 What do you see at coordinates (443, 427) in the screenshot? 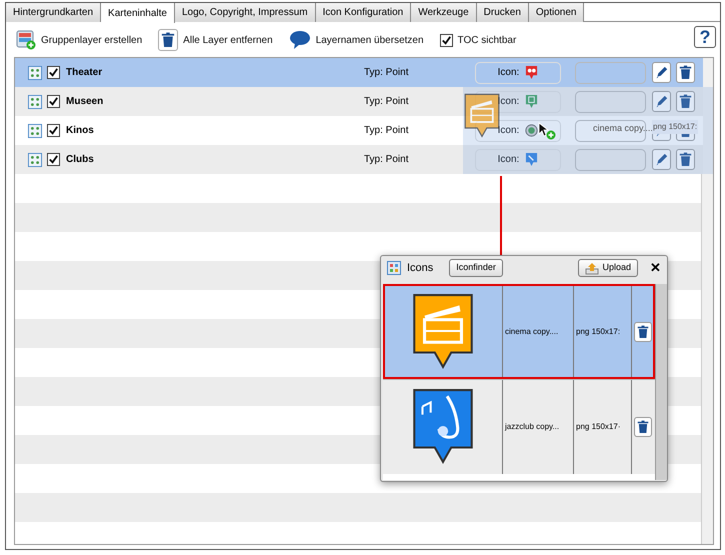
I see `saxophone-icon` at bounding box center [443, 427].